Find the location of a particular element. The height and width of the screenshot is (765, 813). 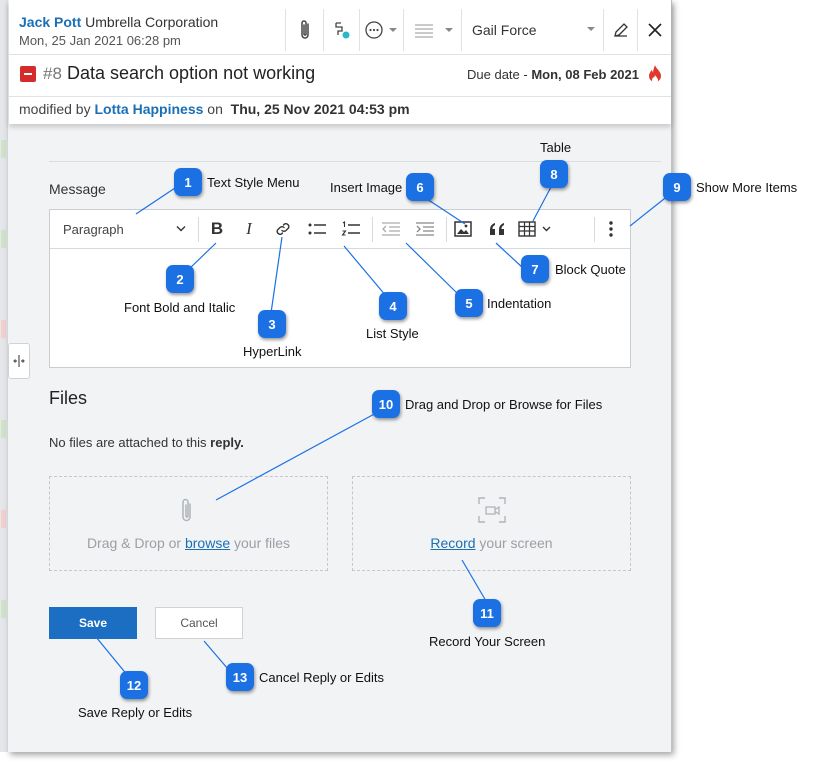

callout-badge-5: 5 is located at coordinates (469, 303).